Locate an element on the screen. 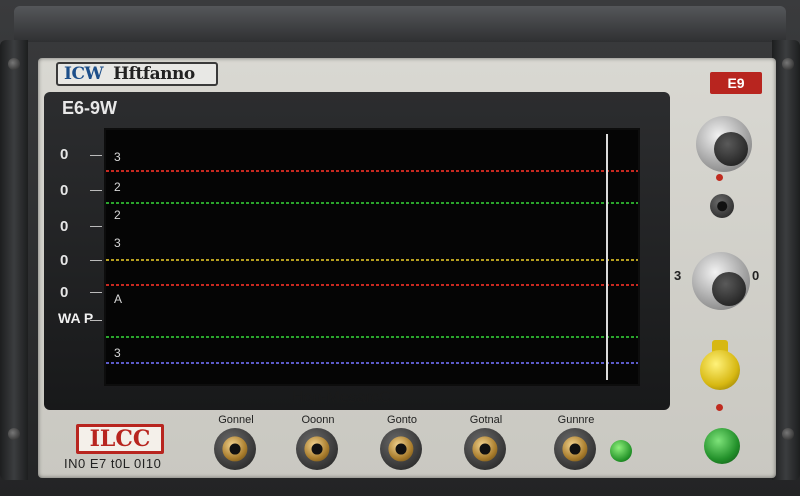 Image resolution: width=800 pixels, height=496 pixels. jack-label: Gonto is located at coordinates (402, 420).